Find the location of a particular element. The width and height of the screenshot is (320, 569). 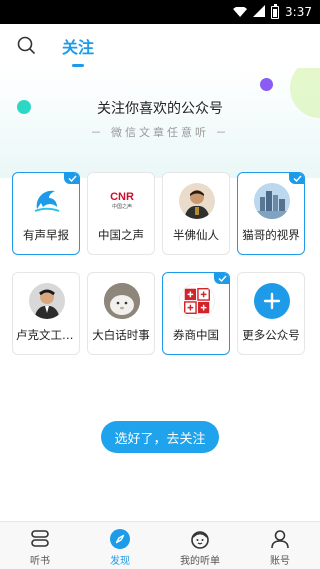

account-name: 更多公众号 is located at coordinates (271, 335).